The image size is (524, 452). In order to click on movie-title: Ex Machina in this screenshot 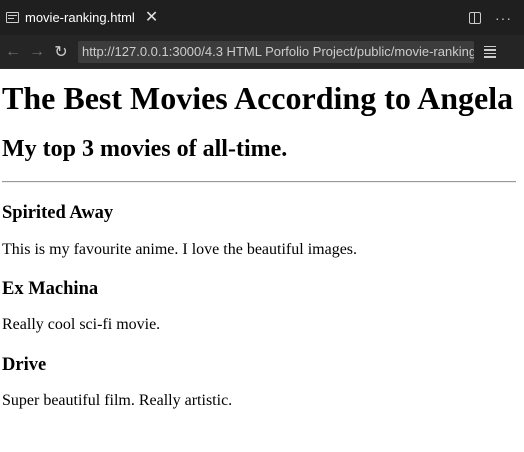, I will do `click(50, 289)`.